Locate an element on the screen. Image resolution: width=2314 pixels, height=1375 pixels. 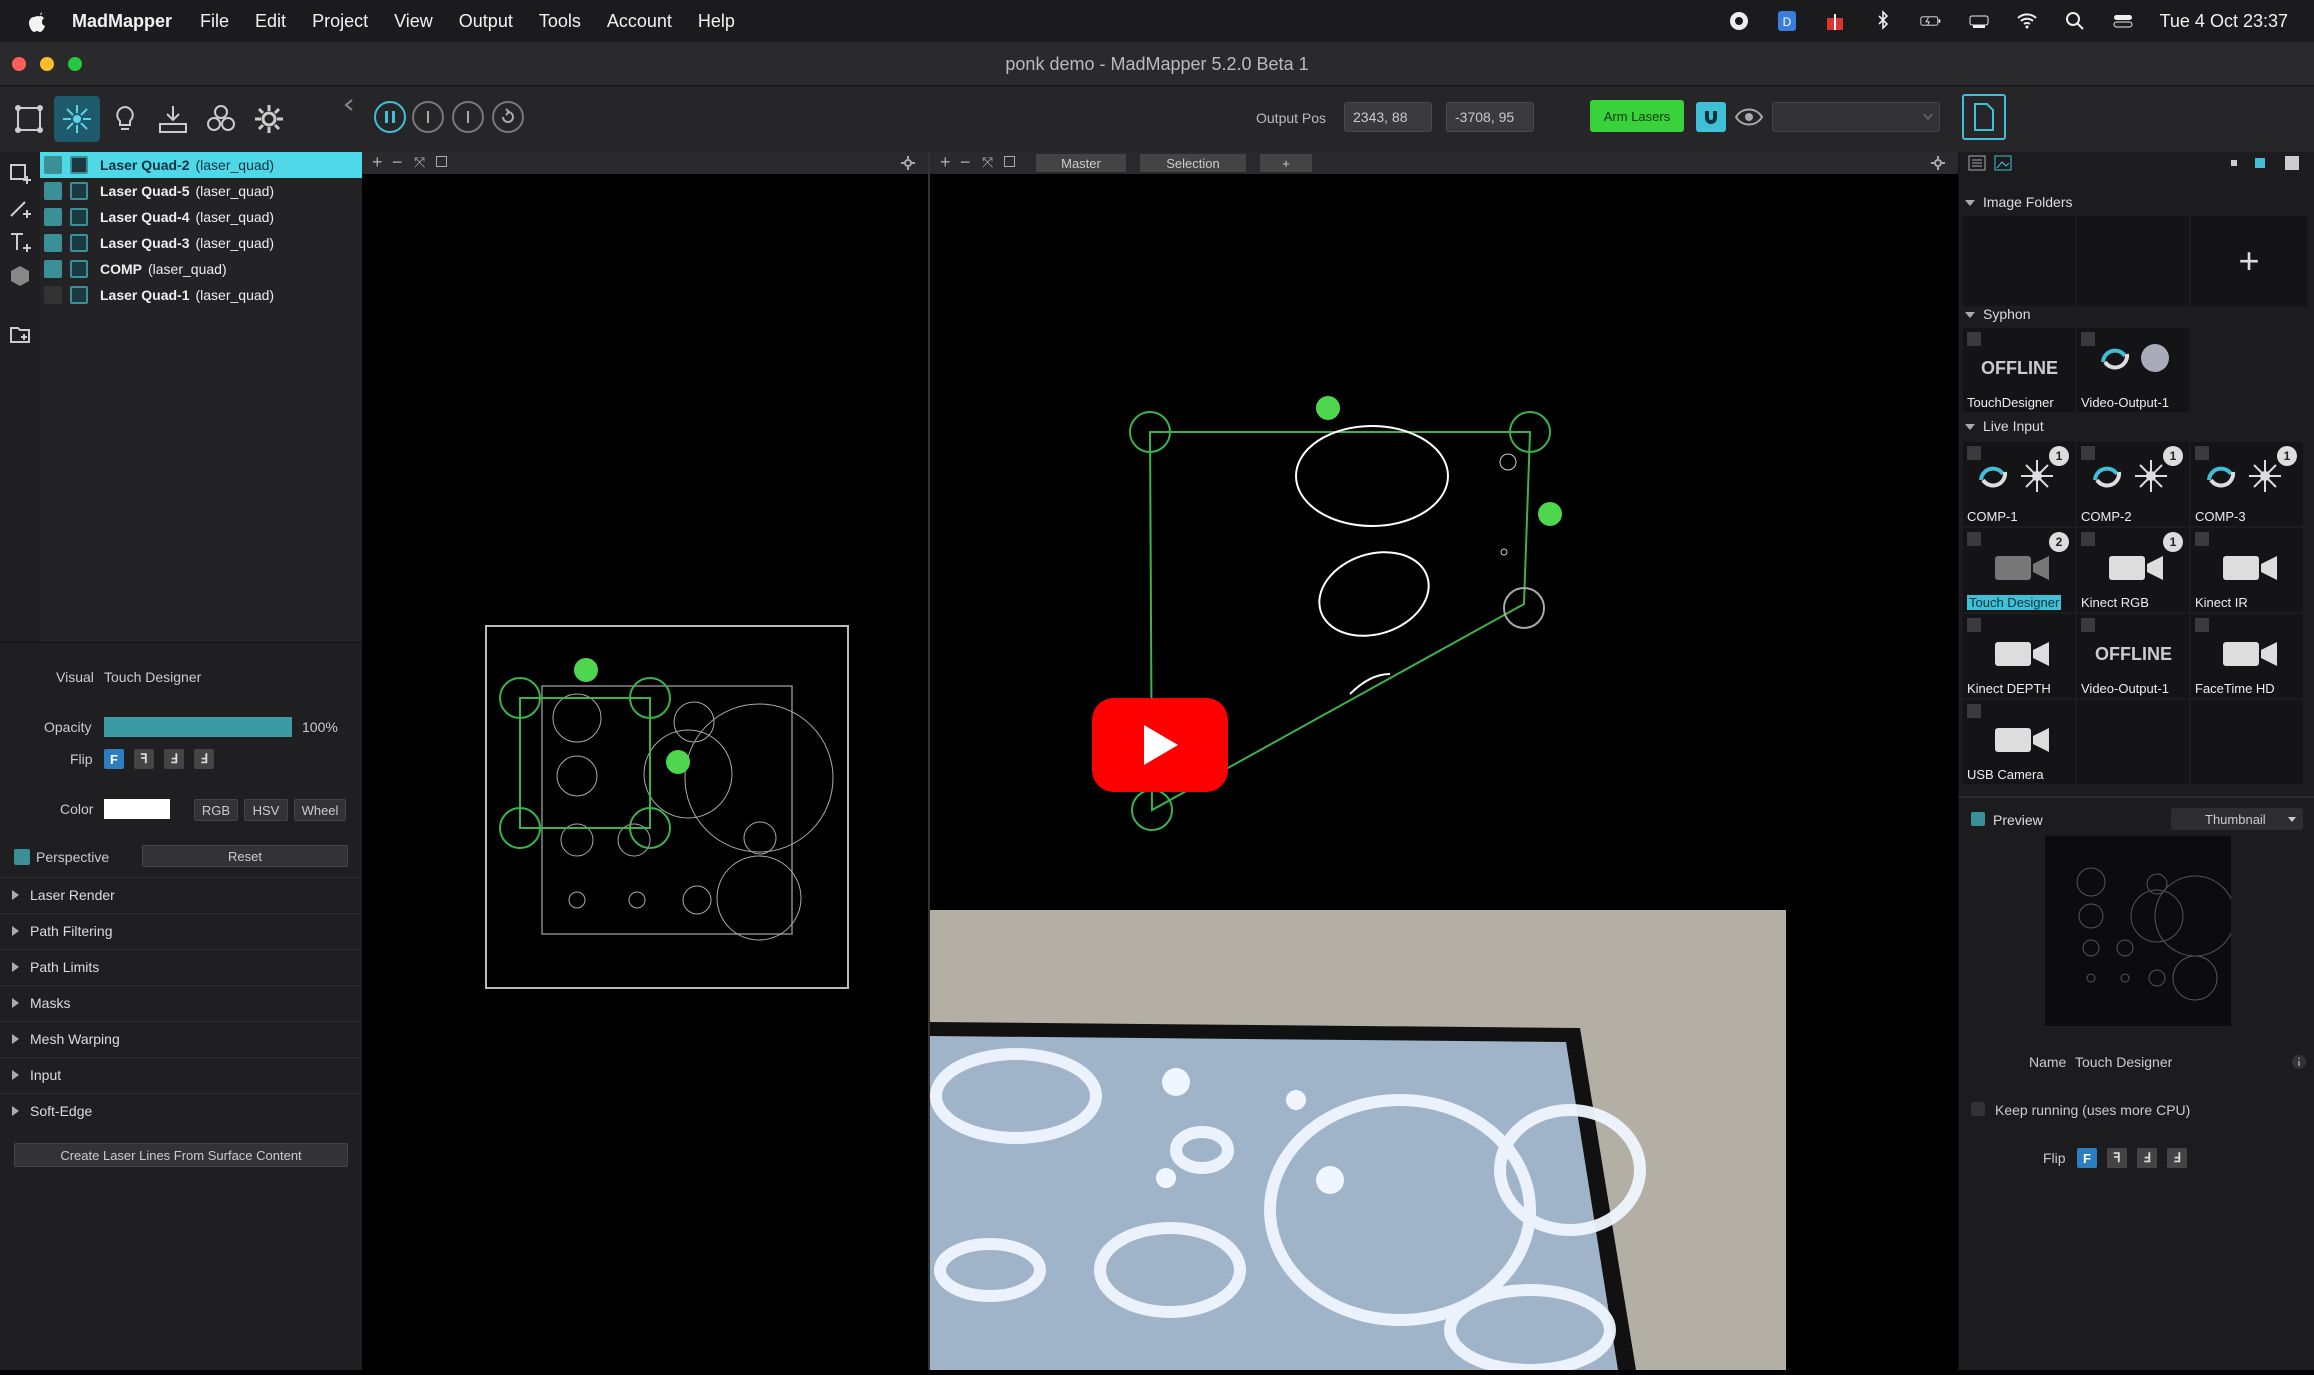
section-soft-edge: Soft-Edge is located at coordinates (181, 1110).